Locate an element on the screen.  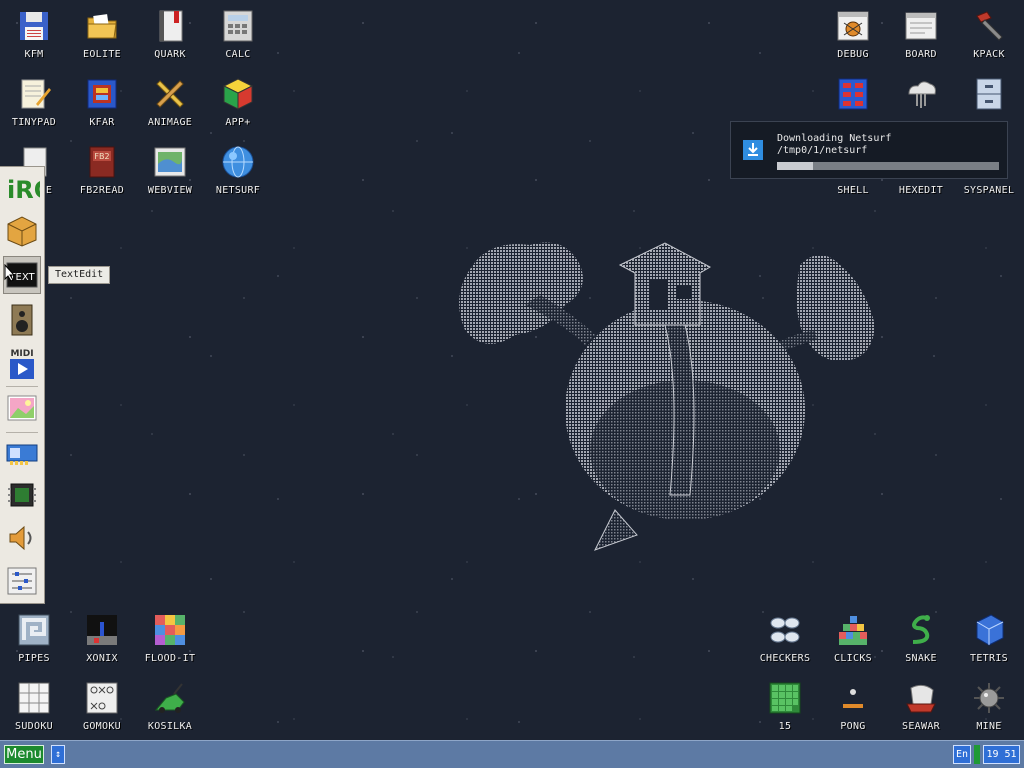
desktop-icon-gomoku: GOMOKU is located at coordinates (102, 704).